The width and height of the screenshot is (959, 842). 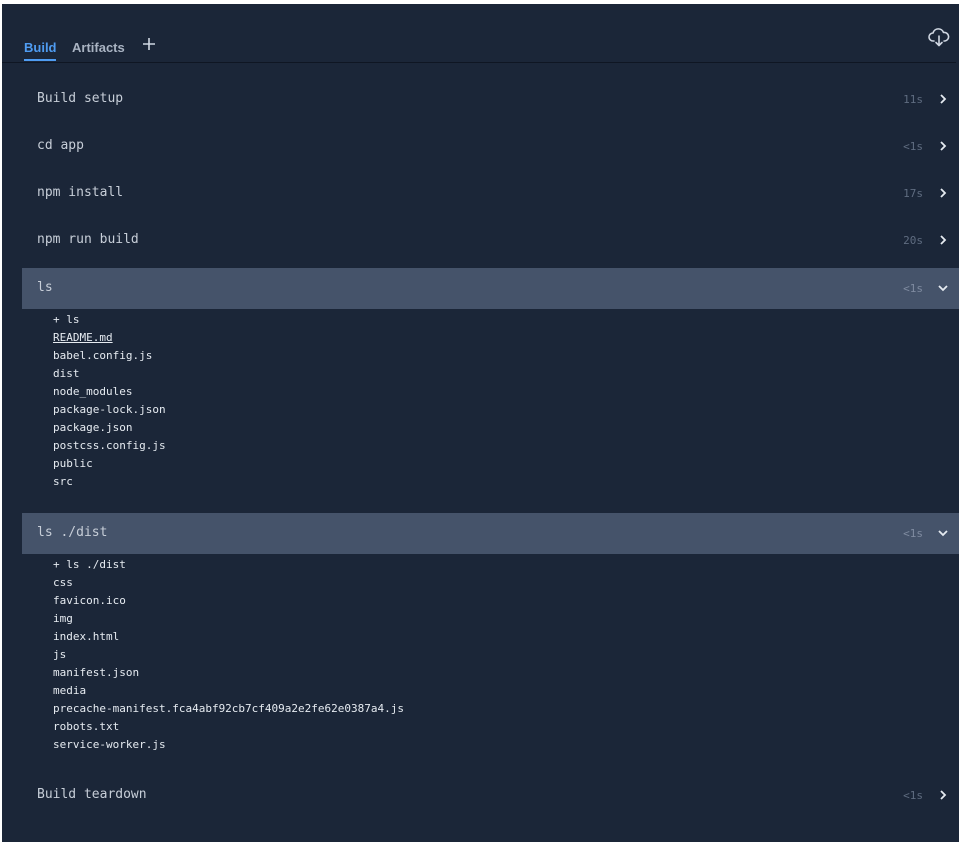 What do you see at coordinates (60, 145) in the screenshot?
I see `step-name: cd app` at bounding box center [60, 145].